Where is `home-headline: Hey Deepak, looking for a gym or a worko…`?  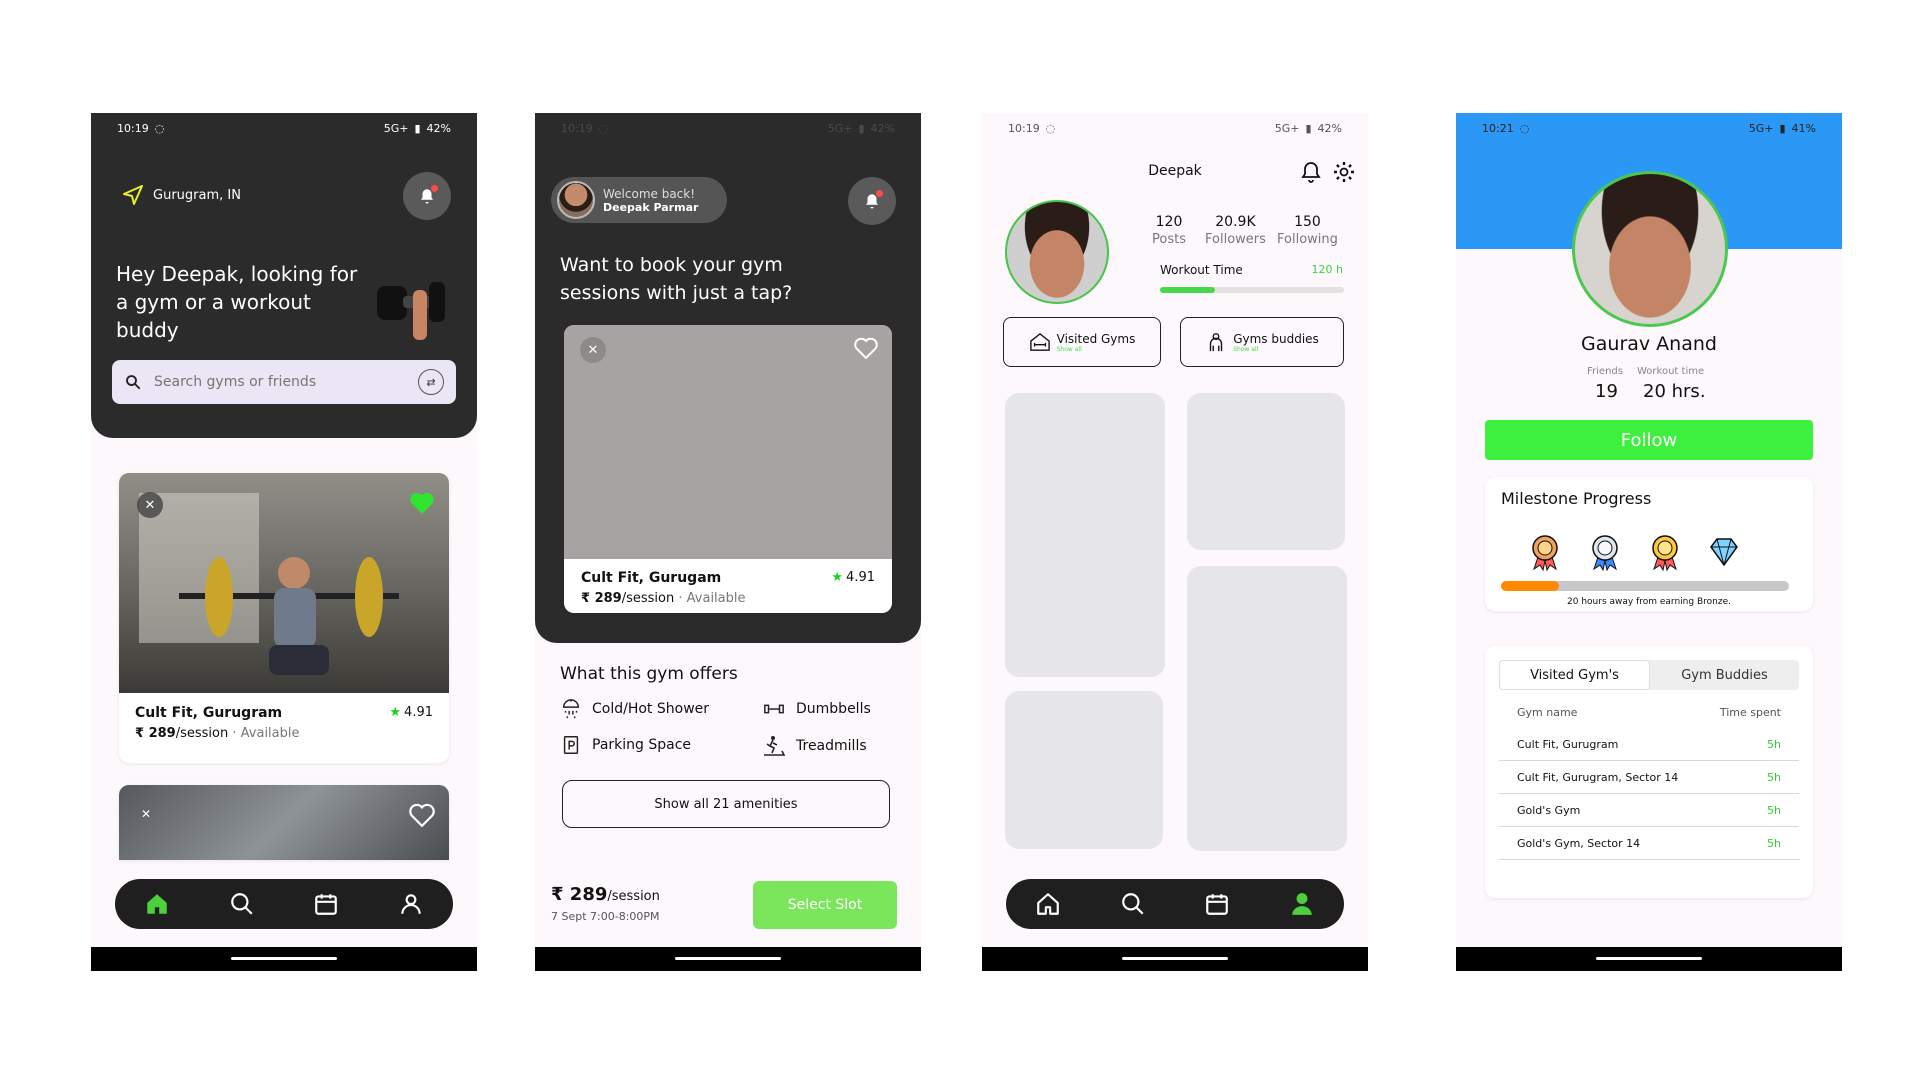
home-headline: Hey Deepak, looking for a gym or a worko… is located at coordinates (237, 302).